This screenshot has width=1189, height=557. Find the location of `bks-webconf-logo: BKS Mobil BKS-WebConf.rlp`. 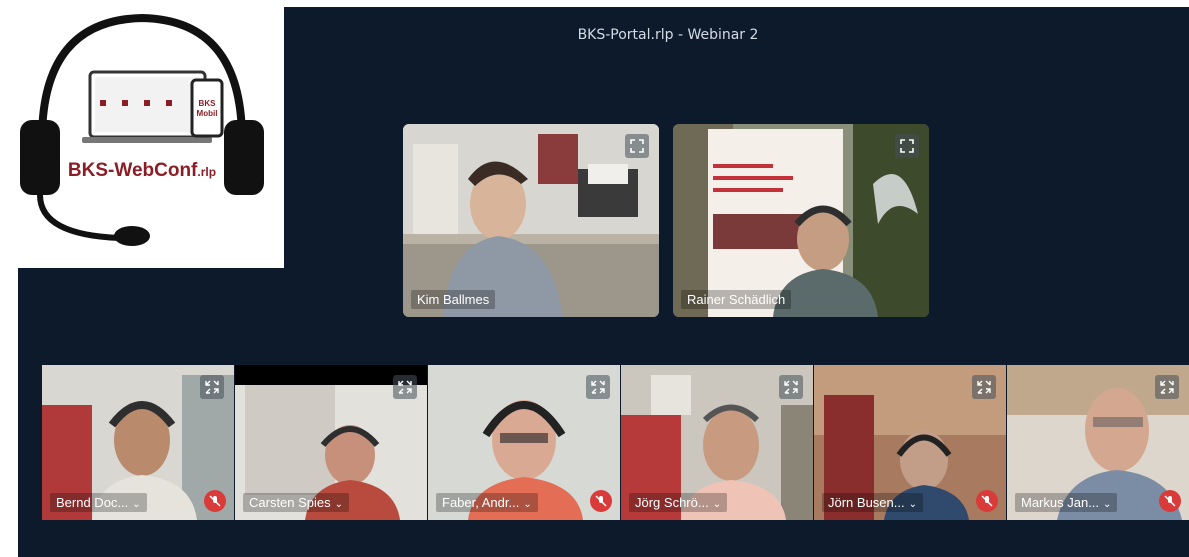

bks-webconf-logo: BKS Mobil BKS-WebConf.rlp is located at coordinates (142, 134).